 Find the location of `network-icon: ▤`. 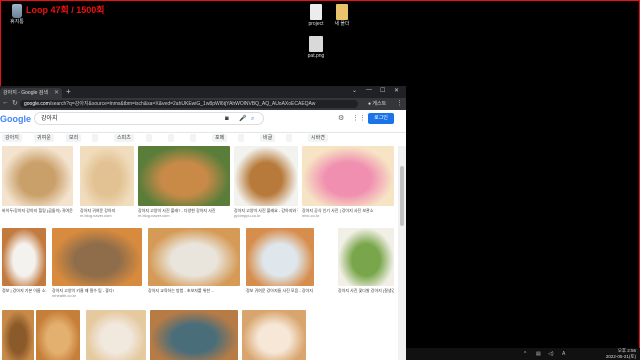

network-icon: ▤ is located at coordinates (538, 354).